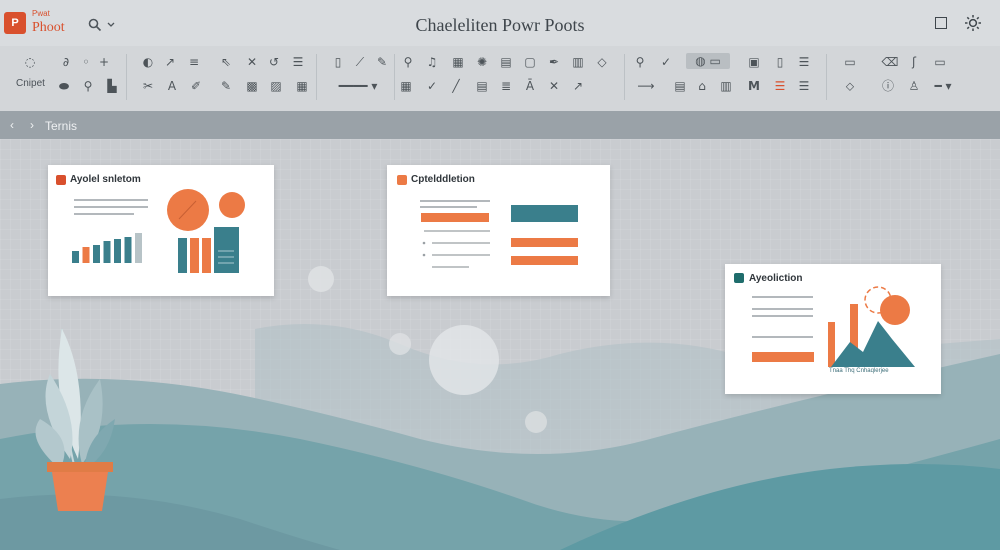  Describe the element at coordinates (859, 371) in the screenshot. I see `slide-caption: Tnaa Thq Cnhaqlerjee` at that location.